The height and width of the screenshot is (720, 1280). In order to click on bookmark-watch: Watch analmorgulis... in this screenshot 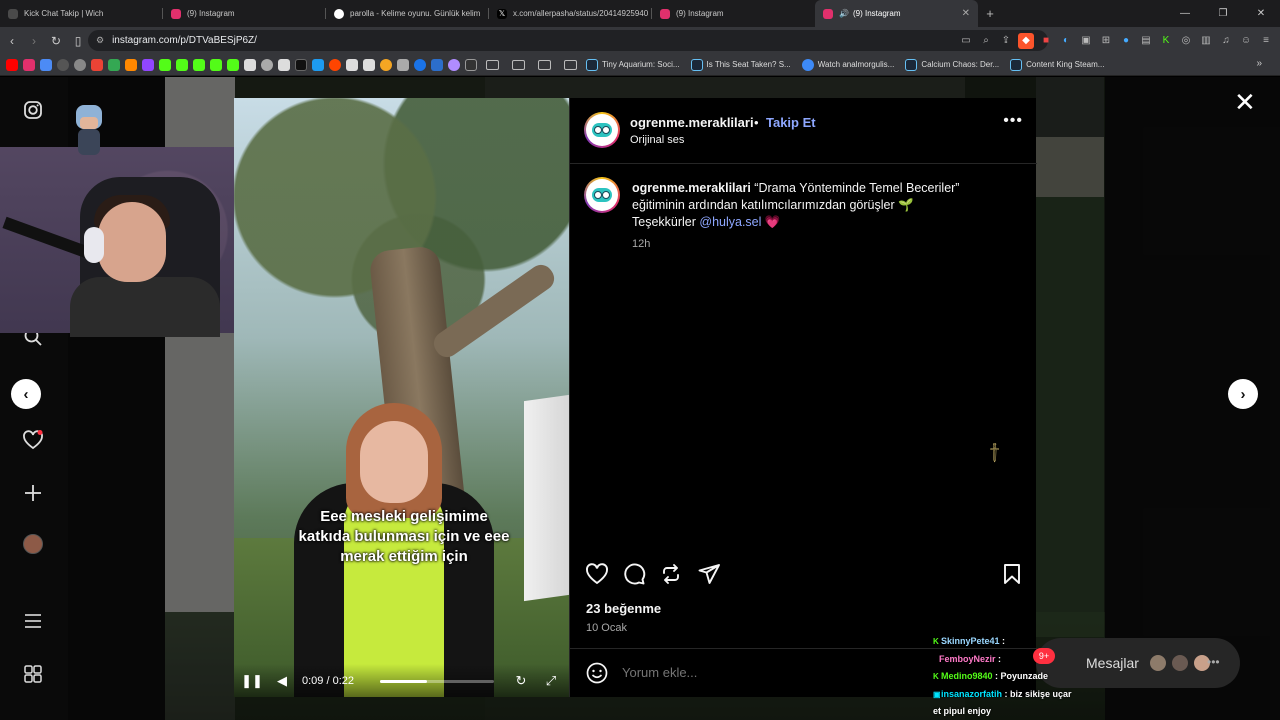, I will do `click(847, 64)`.